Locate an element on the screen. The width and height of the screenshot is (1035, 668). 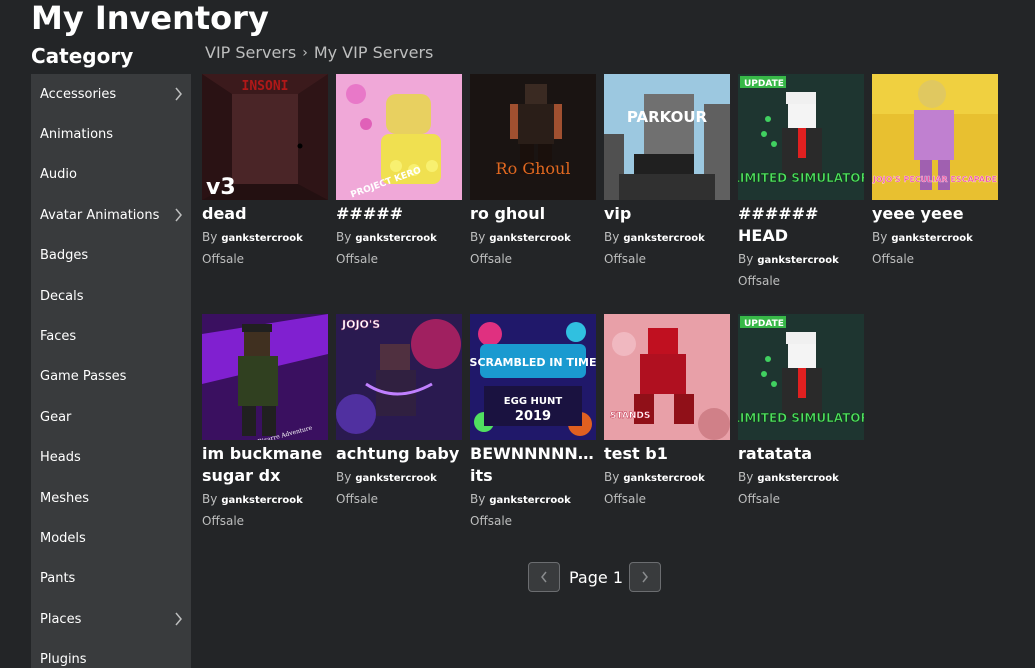
item-thumbnail: Bizarre Adventure is located at coordinates (265, 377).